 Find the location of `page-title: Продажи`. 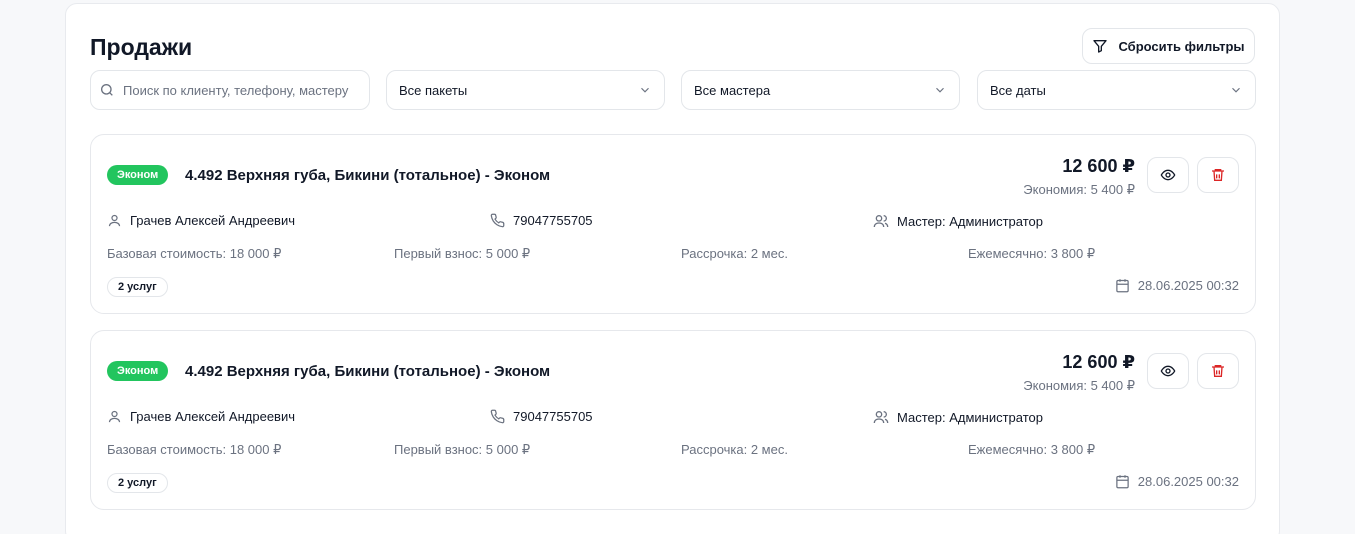

page-title: Продажи is located at coordinates (141, 47).